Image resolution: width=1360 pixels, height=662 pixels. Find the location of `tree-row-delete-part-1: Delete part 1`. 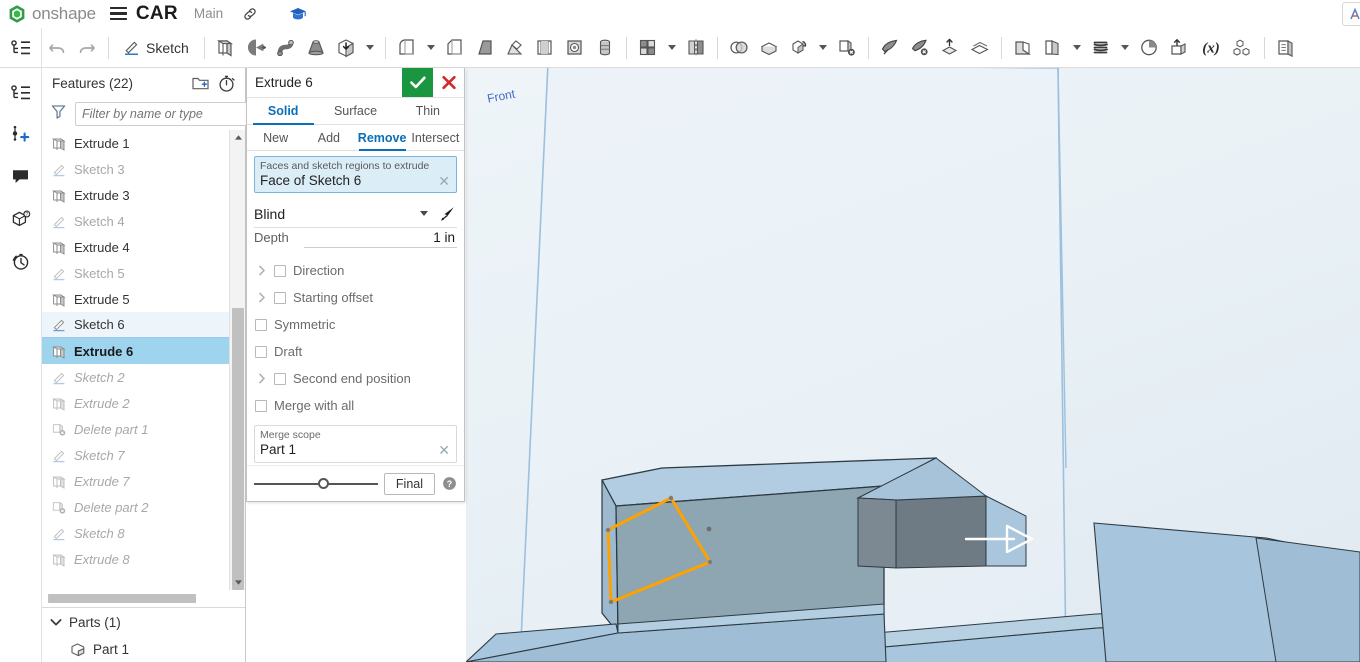

tree-row-delete-part-1: Delete part 1 is located at coordinates (135, 429).